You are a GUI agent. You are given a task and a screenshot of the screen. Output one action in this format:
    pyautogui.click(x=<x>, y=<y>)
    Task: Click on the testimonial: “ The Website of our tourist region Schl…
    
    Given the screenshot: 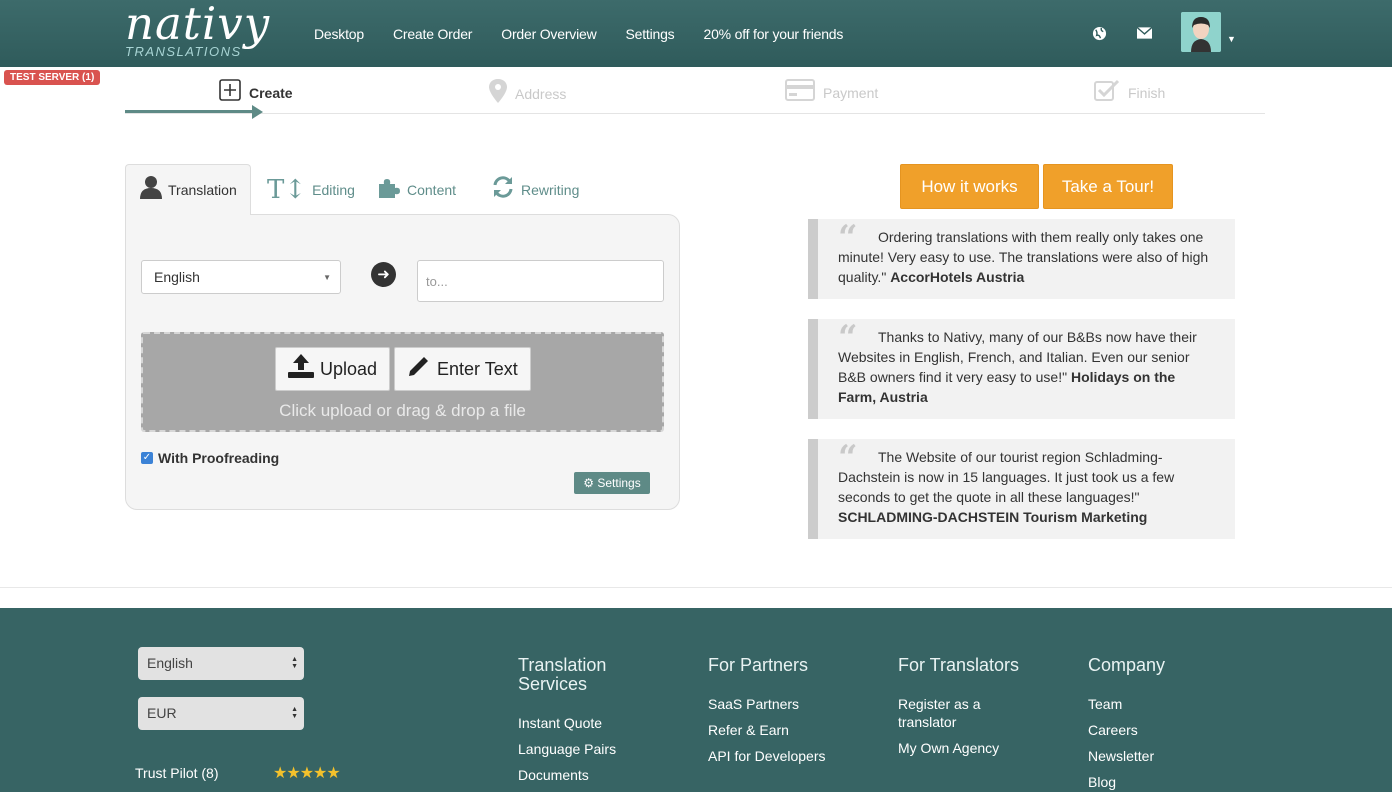 What is the action you would take?
    pyautogui.click(x=1021, y=489)
    